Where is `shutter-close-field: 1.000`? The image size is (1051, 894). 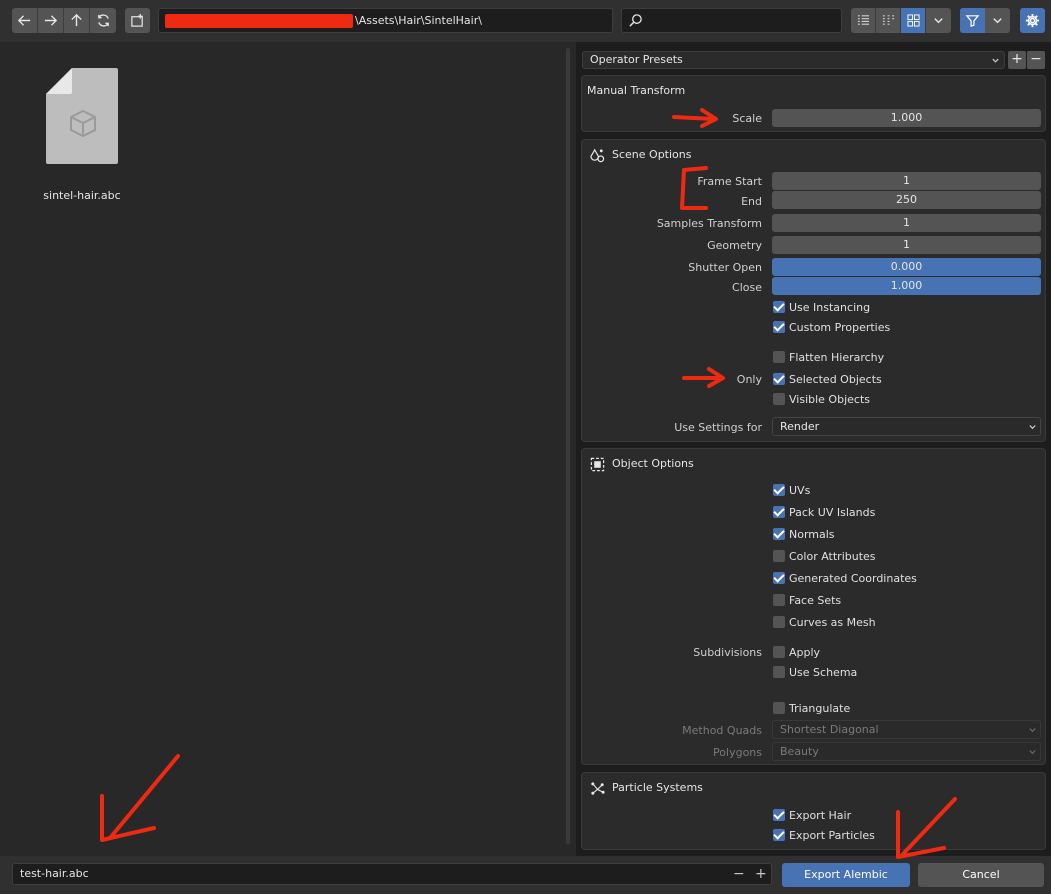
shutter-close-field: 1.000 is located at coordinates (906, 286).